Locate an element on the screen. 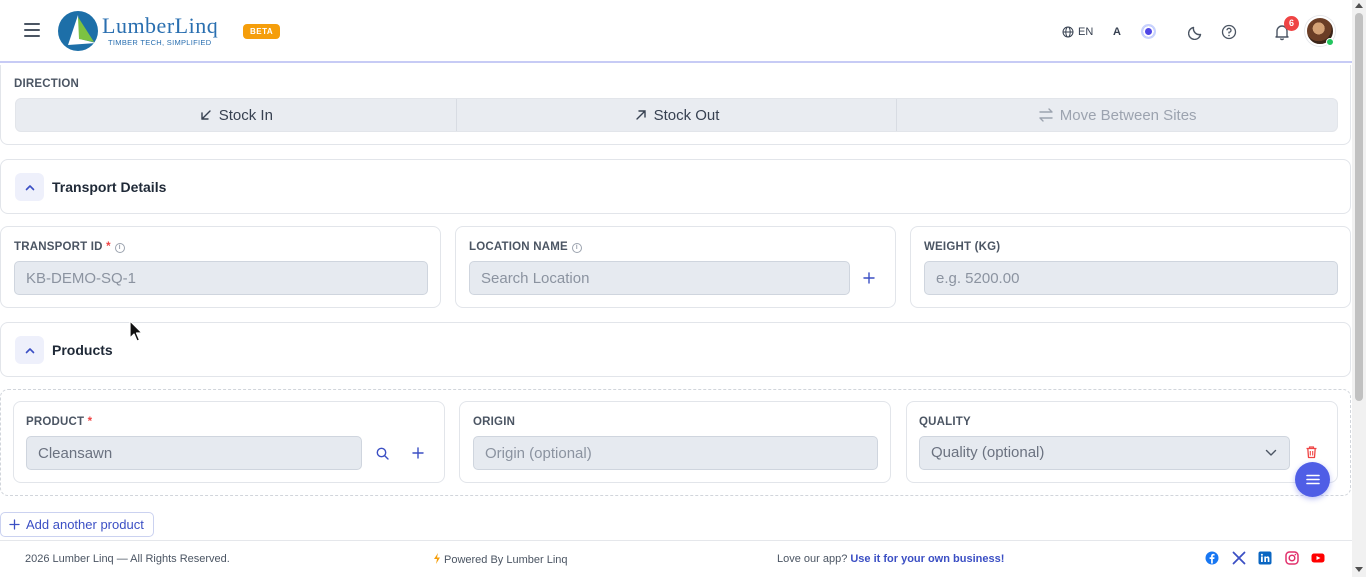  location-search-input is located at coordinates (659, 278).